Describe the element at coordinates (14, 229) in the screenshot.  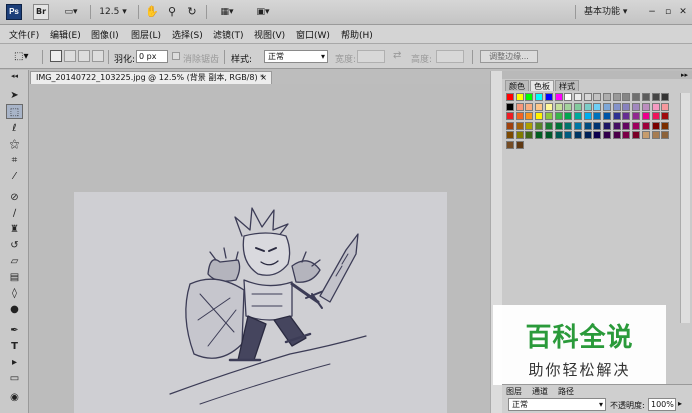
I see `clone-stamp-tool: ♜` at that location.